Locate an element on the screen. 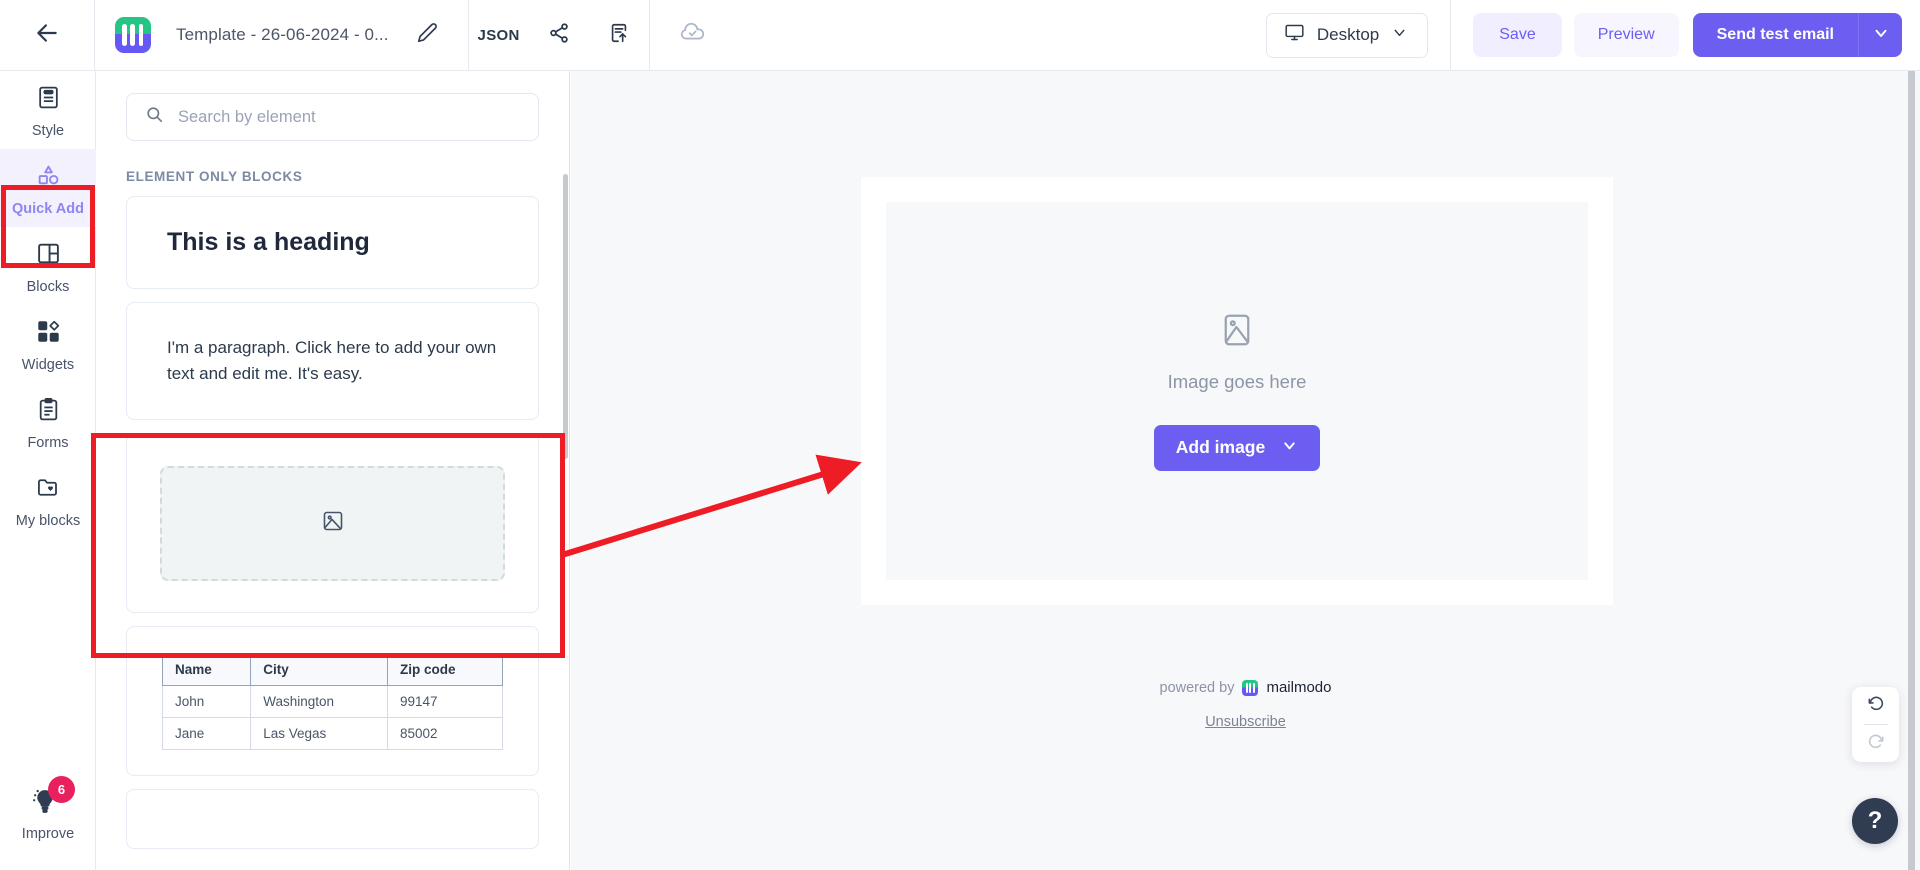 Image resolution: width=1920 pixels, height=870 pixels. table-column-header: Zip code is located at coordinates (445, 669).